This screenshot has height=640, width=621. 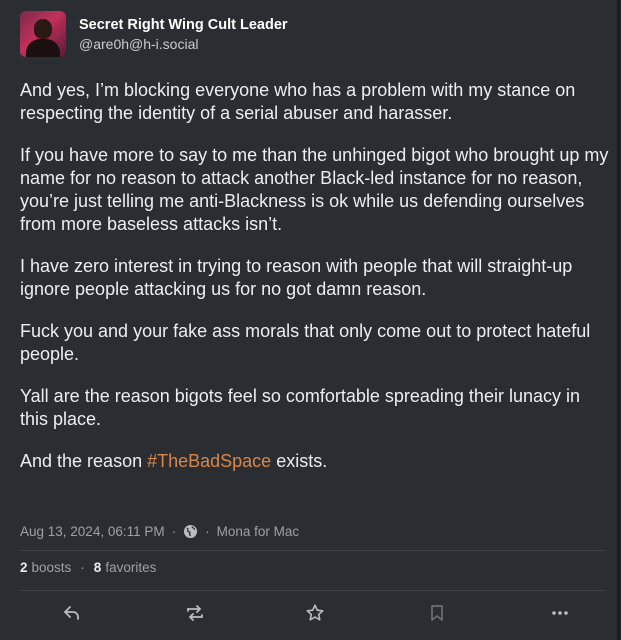 What do you see at coordinates (131, 567) in the screenshot?
I see `favorites-label: favorites` at bounding box center [131, 567].